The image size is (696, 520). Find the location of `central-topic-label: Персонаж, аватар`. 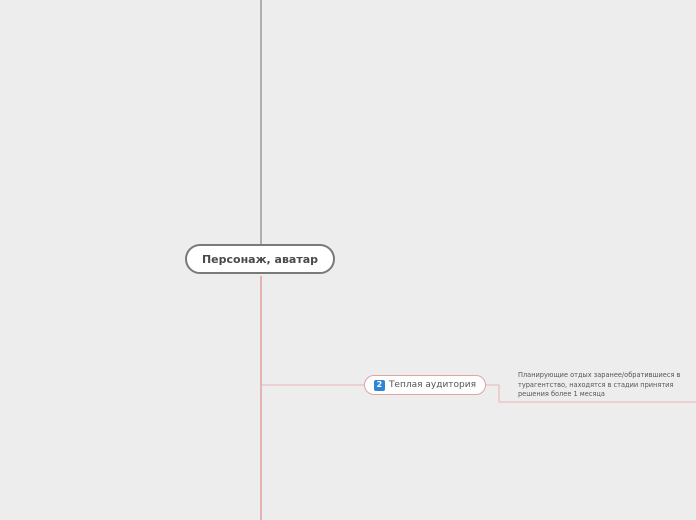

central-topic-label: Персонаж, аватар is located at coordinates (260, 259).